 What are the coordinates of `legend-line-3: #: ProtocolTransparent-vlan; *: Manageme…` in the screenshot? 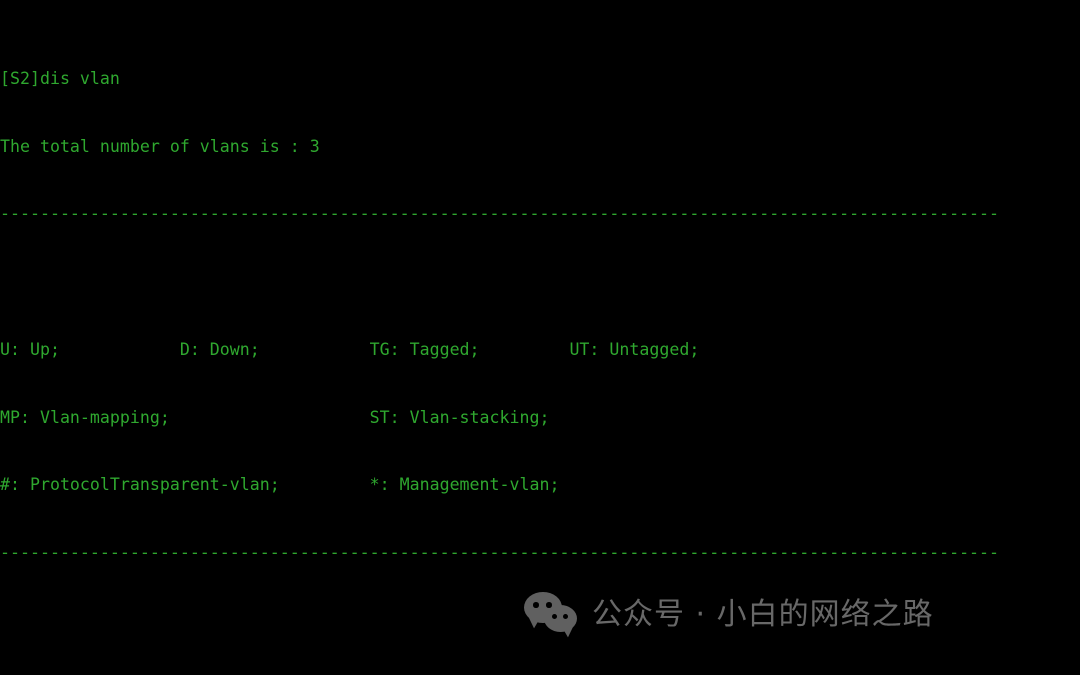 It's located at (280, 485).